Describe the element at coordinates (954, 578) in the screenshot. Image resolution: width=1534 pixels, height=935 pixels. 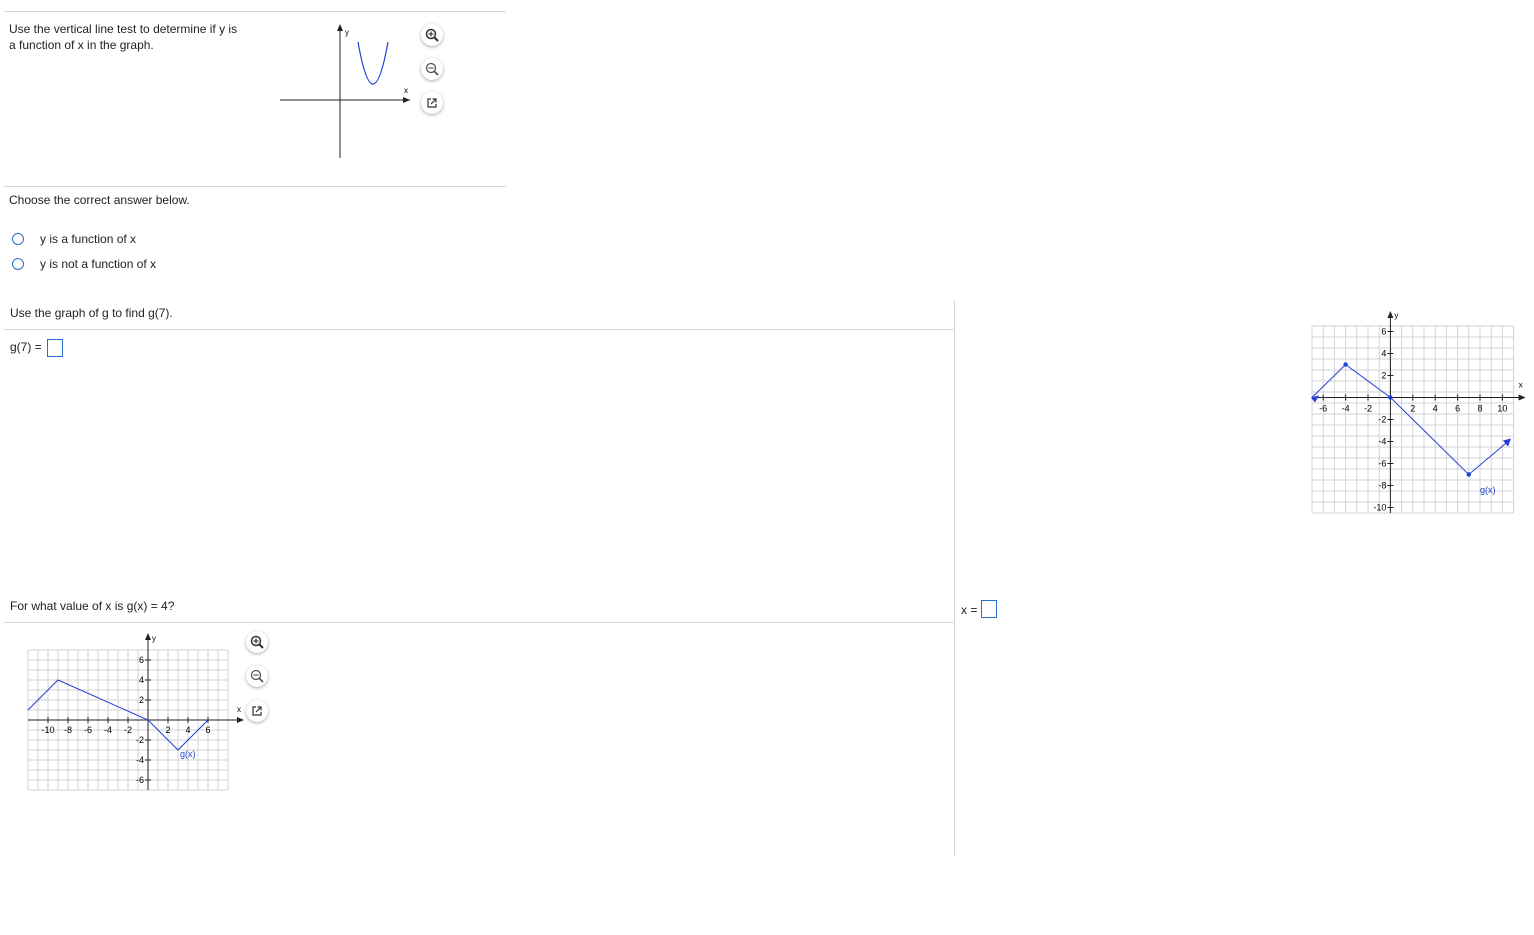
I see `panel-divider-vertical` at that location.